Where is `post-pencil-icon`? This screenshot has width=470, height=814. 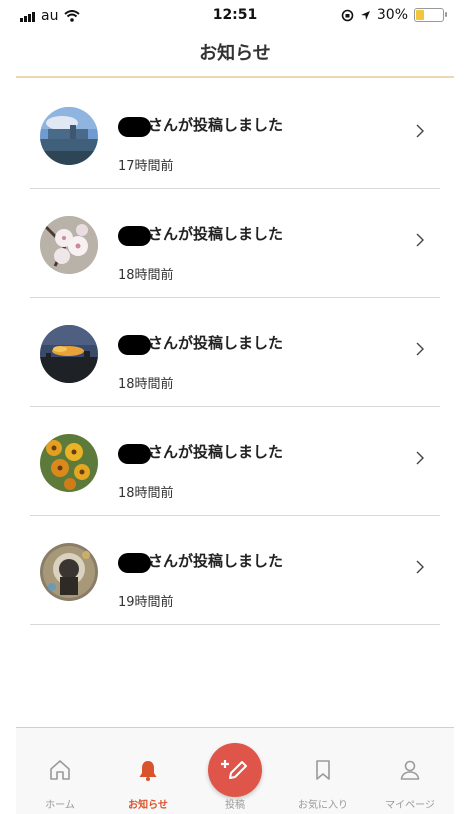
post-pencil-icon is located at coordinates (234, 769).